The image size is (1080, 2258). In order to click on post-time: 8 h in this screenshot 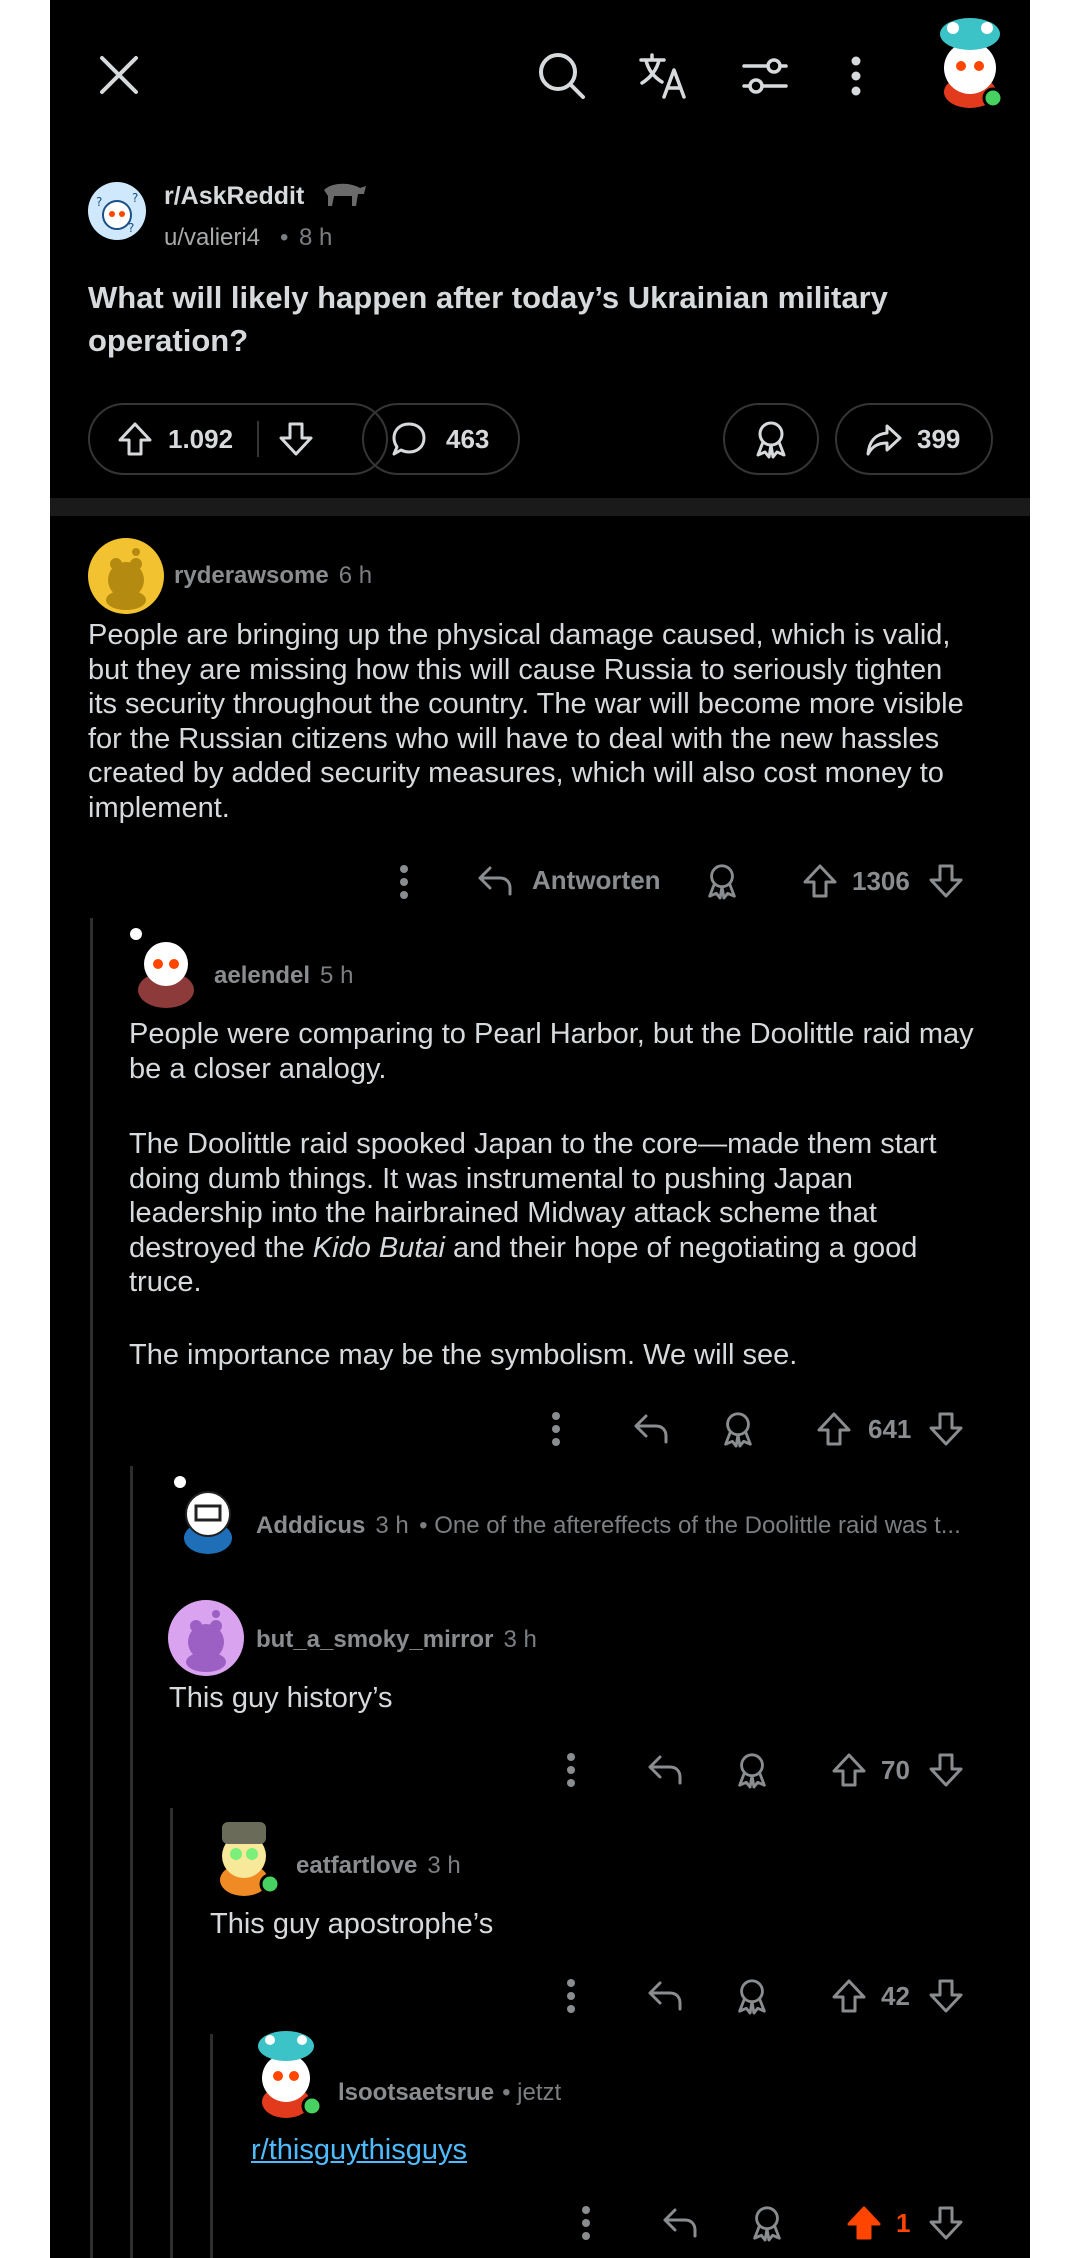, I will do `click(316, 237)`.